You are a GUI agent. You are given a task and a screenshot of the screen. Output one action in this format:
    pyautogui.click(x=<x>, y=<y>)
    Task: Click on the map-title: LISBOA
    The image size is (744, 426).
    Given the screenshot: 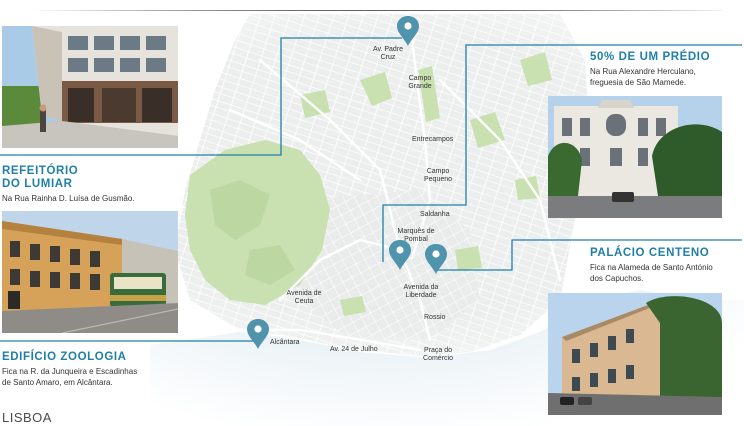 What is the action you would take?
    pyautogui.click(x=27, y=417)
    